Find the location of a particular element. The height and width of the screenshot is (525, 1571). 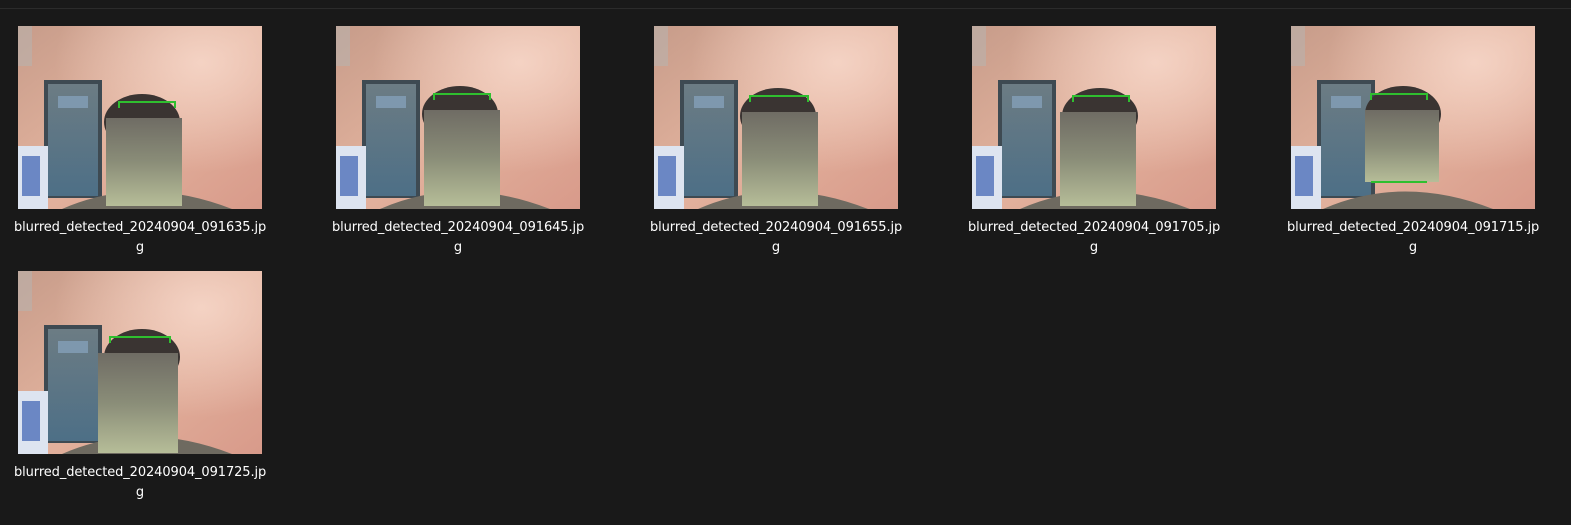

file-name: blurred_detected_20240904_091635.jp g is located at coordinates (140, 237).